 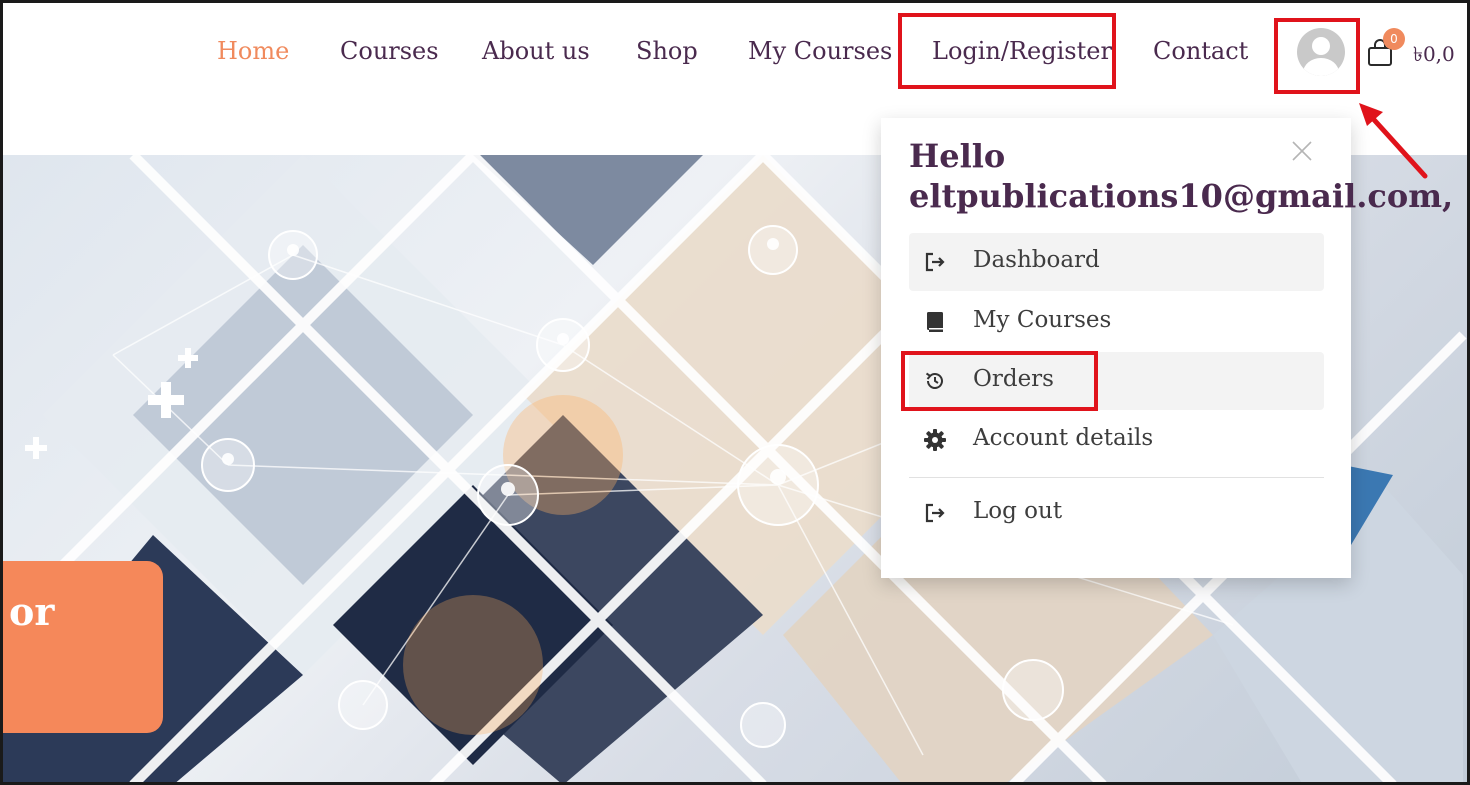 I want to click on gear-icon, so click(x=935, y=440).